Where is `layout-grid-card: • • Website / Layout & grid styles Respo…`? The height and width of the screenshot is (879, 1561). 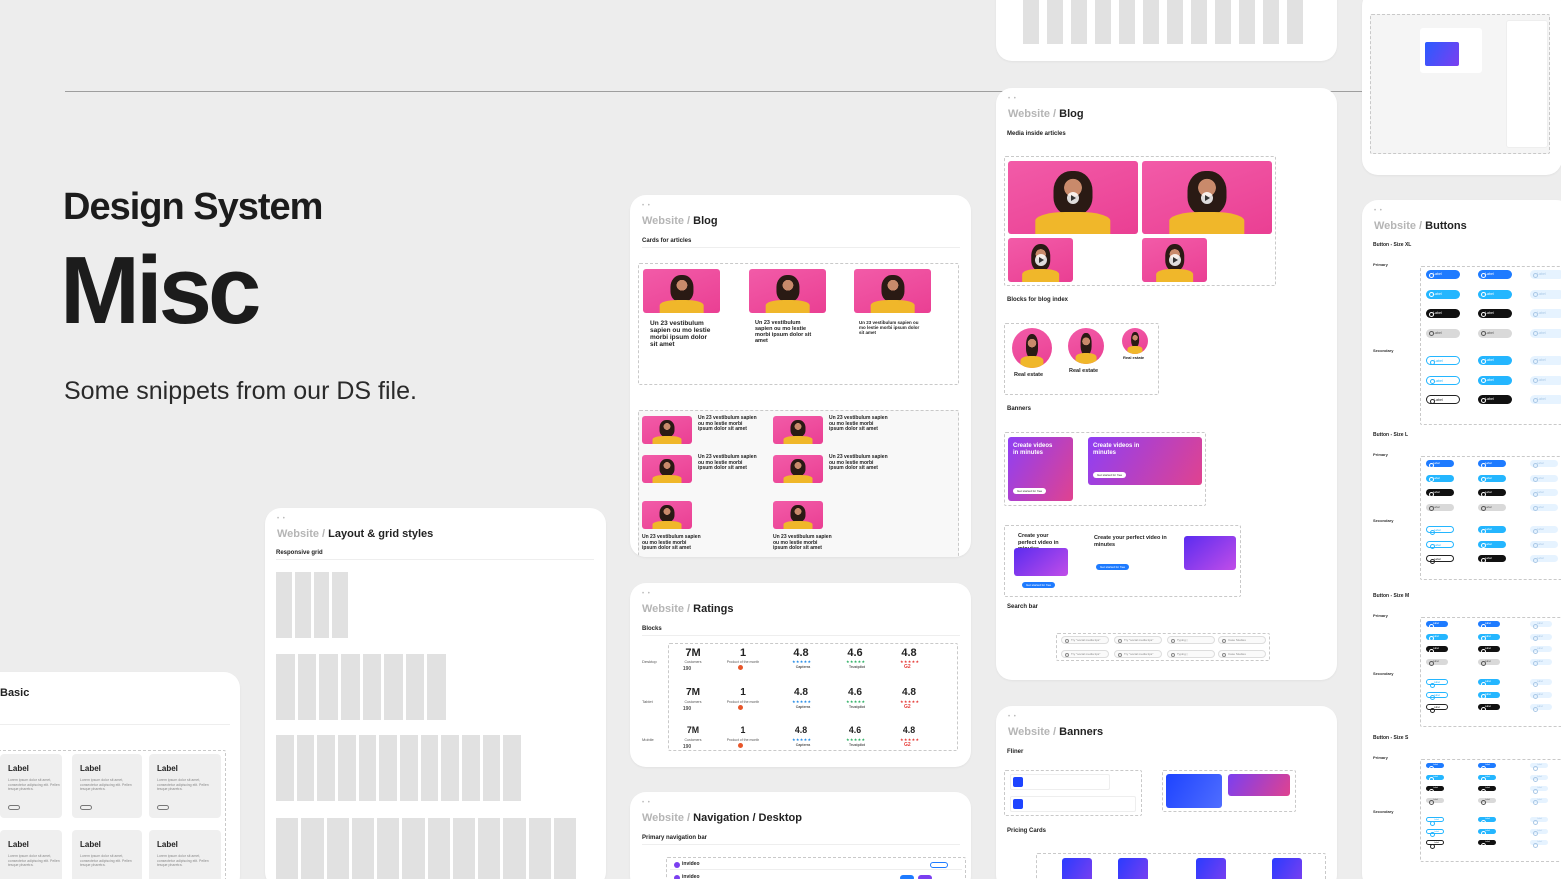
layout-grid-card: • • Website / Layout & grid styles Respo… is located at coordinates (435, 693).